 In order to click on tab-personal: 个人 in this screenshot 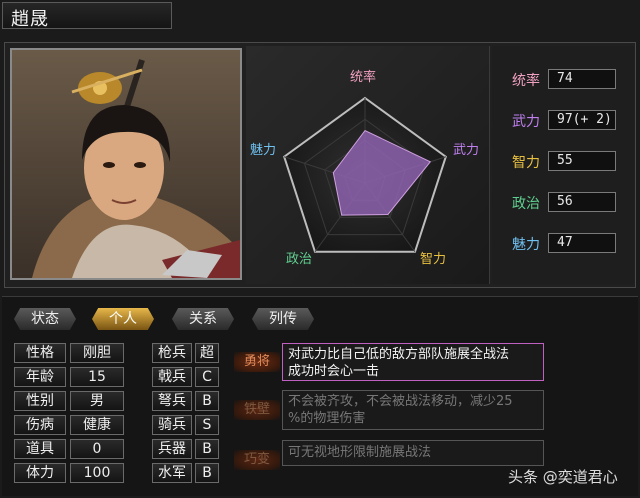, I will do `click(123, 319)`.